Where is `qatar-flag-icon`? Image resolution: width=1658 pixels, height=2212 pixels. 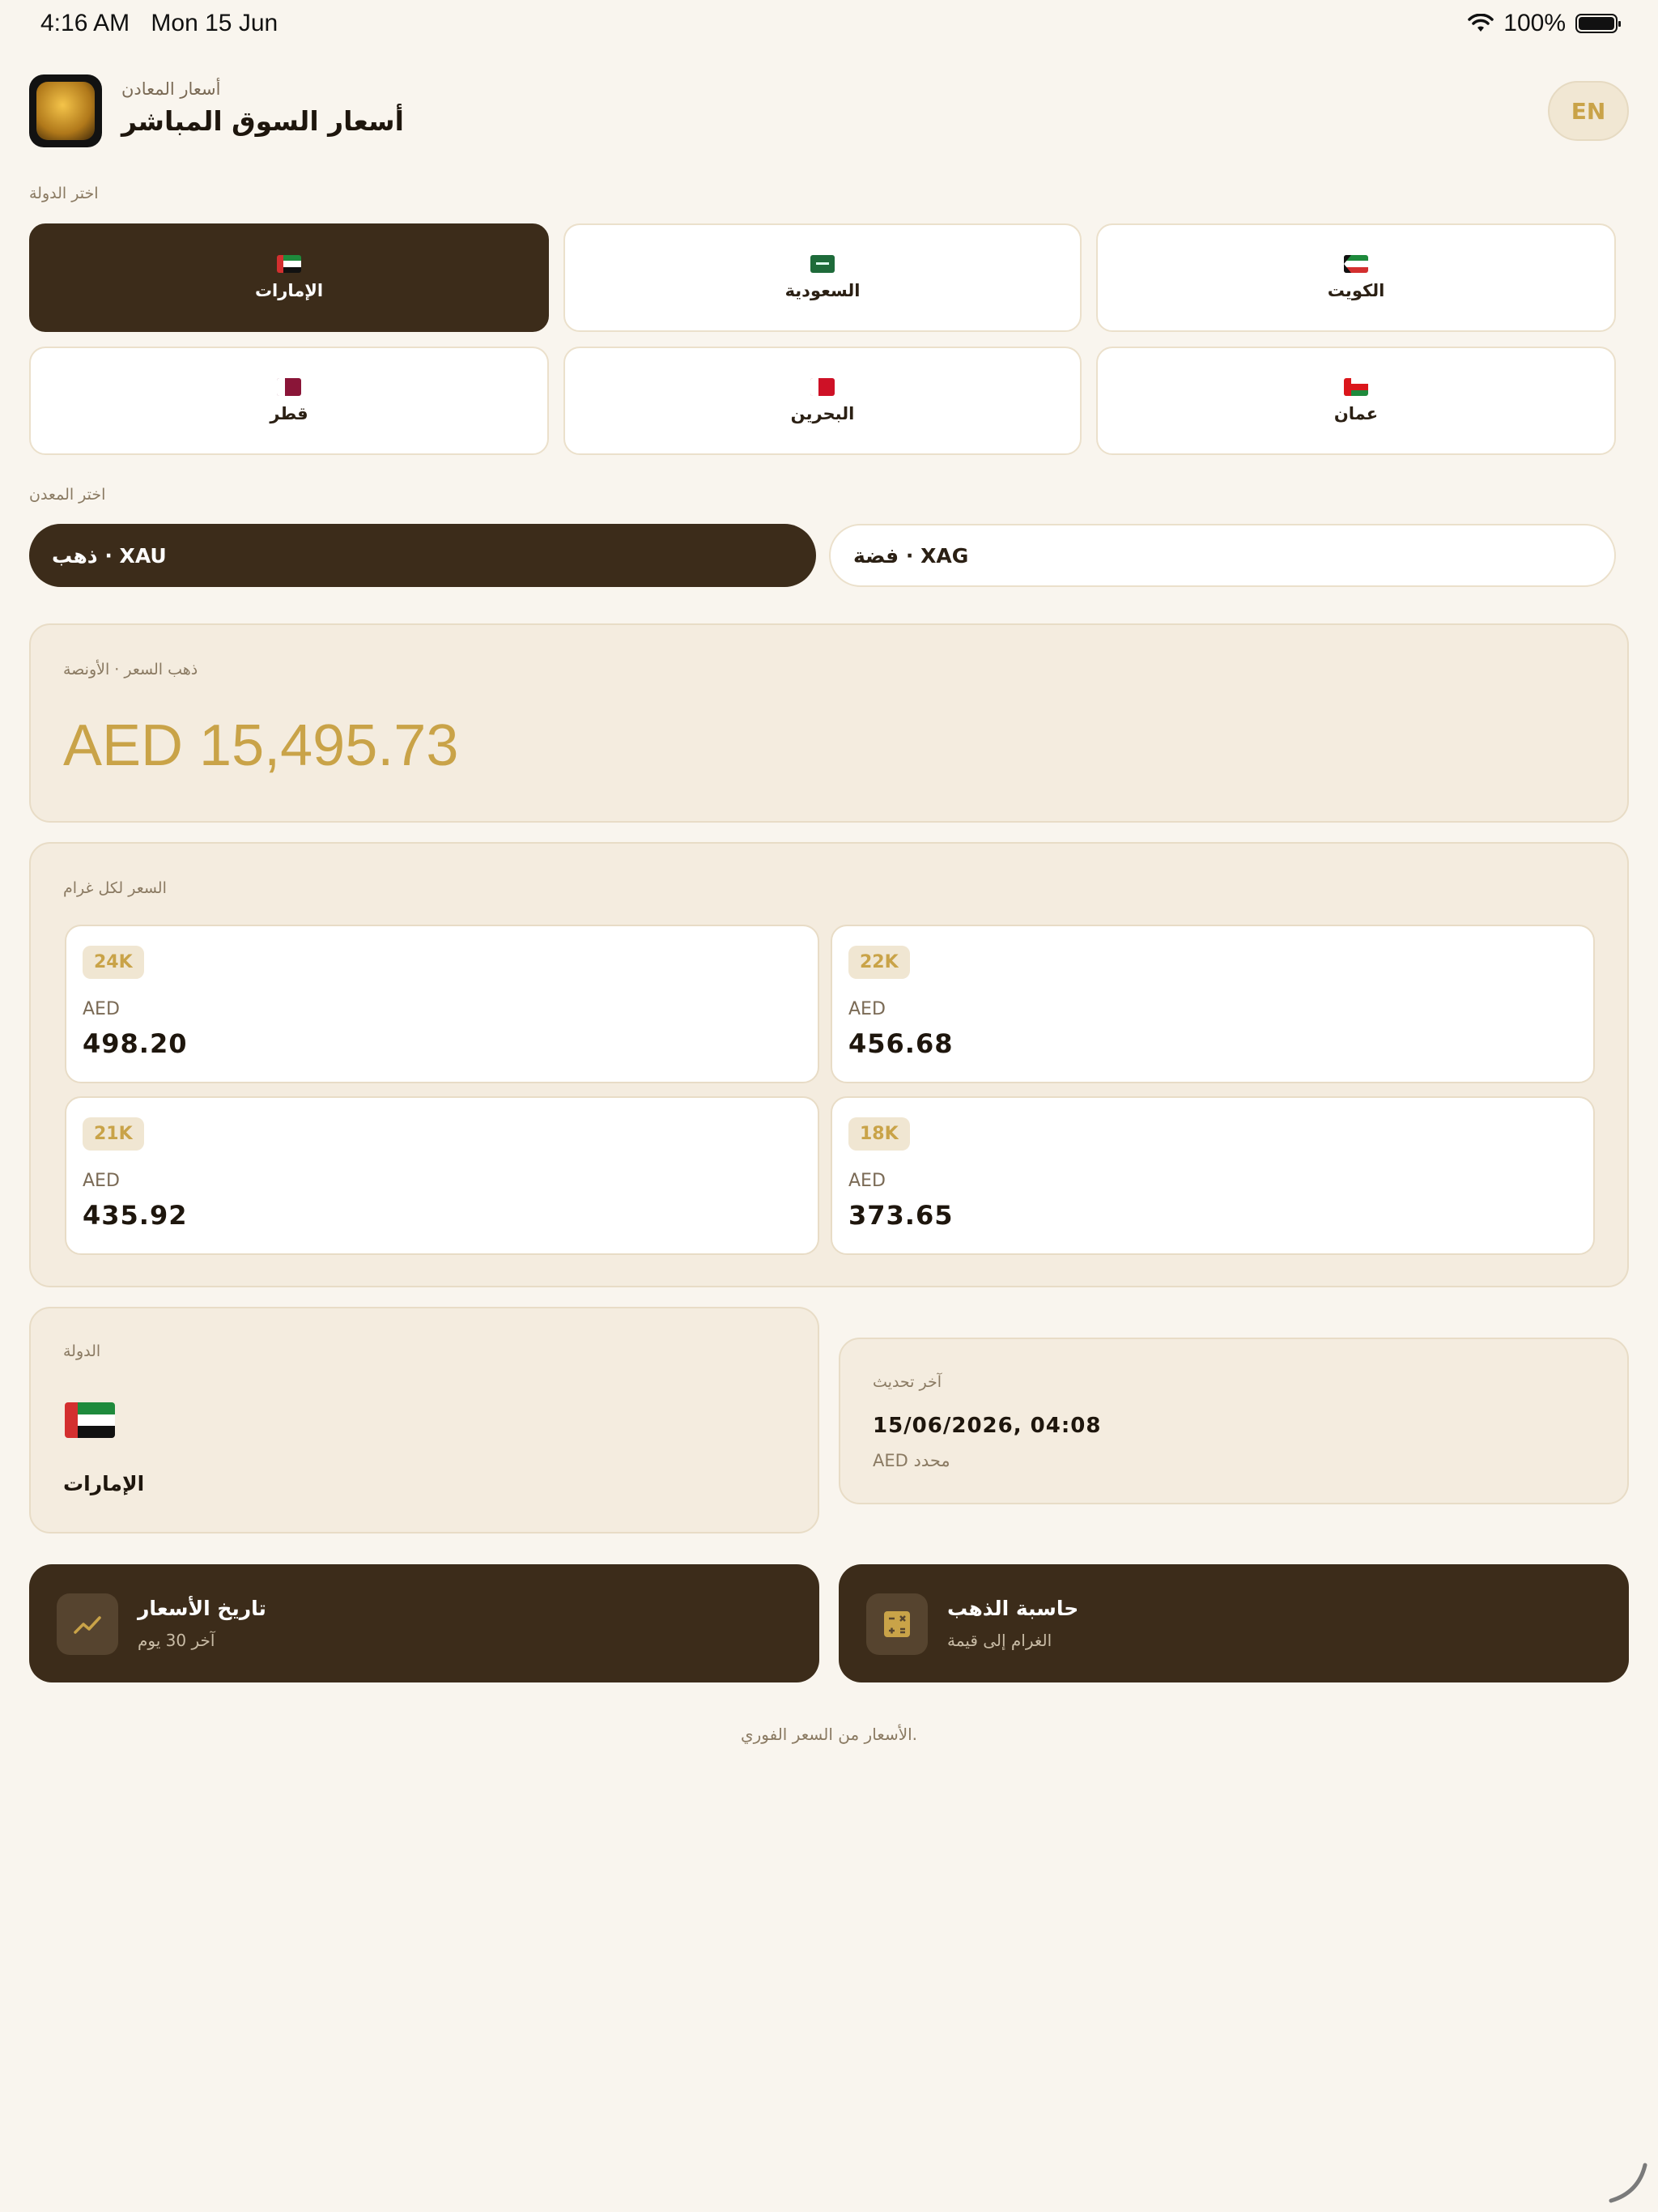
qatar-flag-icon is located at coordinates (289, 387).